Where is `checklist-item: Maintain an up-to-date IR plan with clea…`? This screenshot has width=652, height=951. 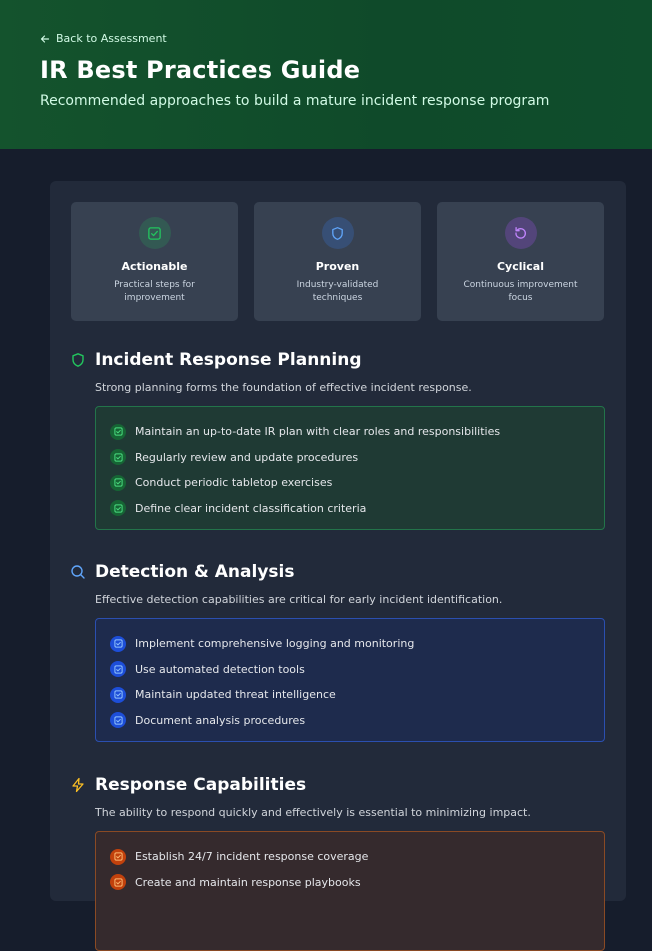
checklist-item: Maintain an up-to-date IR plan with clea… is located at coordinates (350, 432).